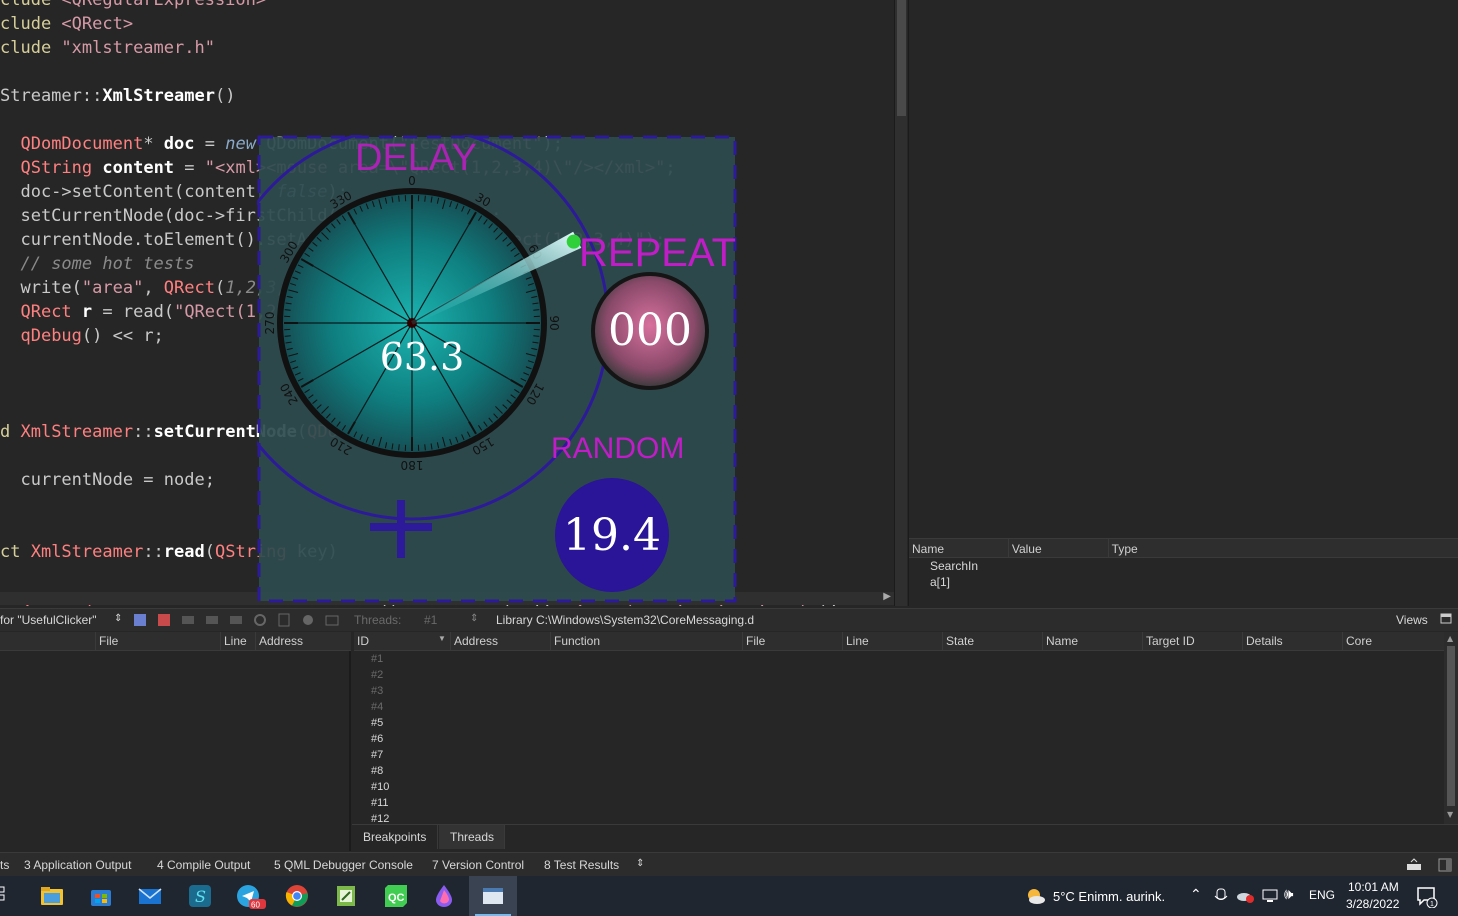  I want to click on weather-sun-cloud-icon, so click(1035, 896).